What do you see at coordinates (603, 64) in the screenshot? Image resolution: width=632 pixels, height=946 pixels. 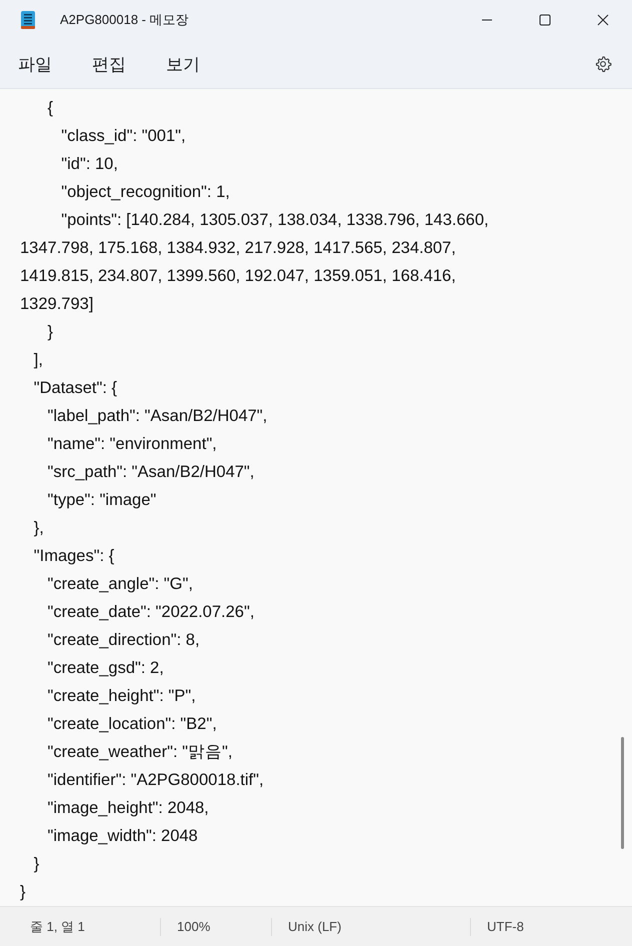 I see `settings-icon` at bounding box center [603, 64].